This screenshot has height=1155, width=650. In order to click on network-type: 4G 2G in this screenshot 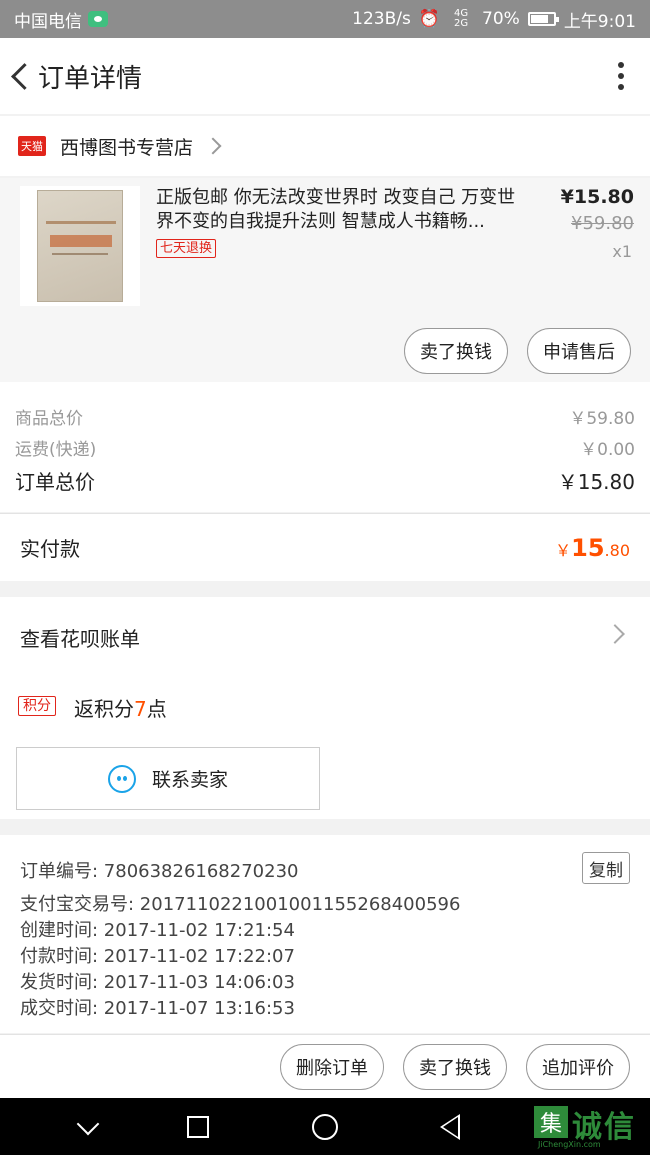, I will do `click(461, 18)`.